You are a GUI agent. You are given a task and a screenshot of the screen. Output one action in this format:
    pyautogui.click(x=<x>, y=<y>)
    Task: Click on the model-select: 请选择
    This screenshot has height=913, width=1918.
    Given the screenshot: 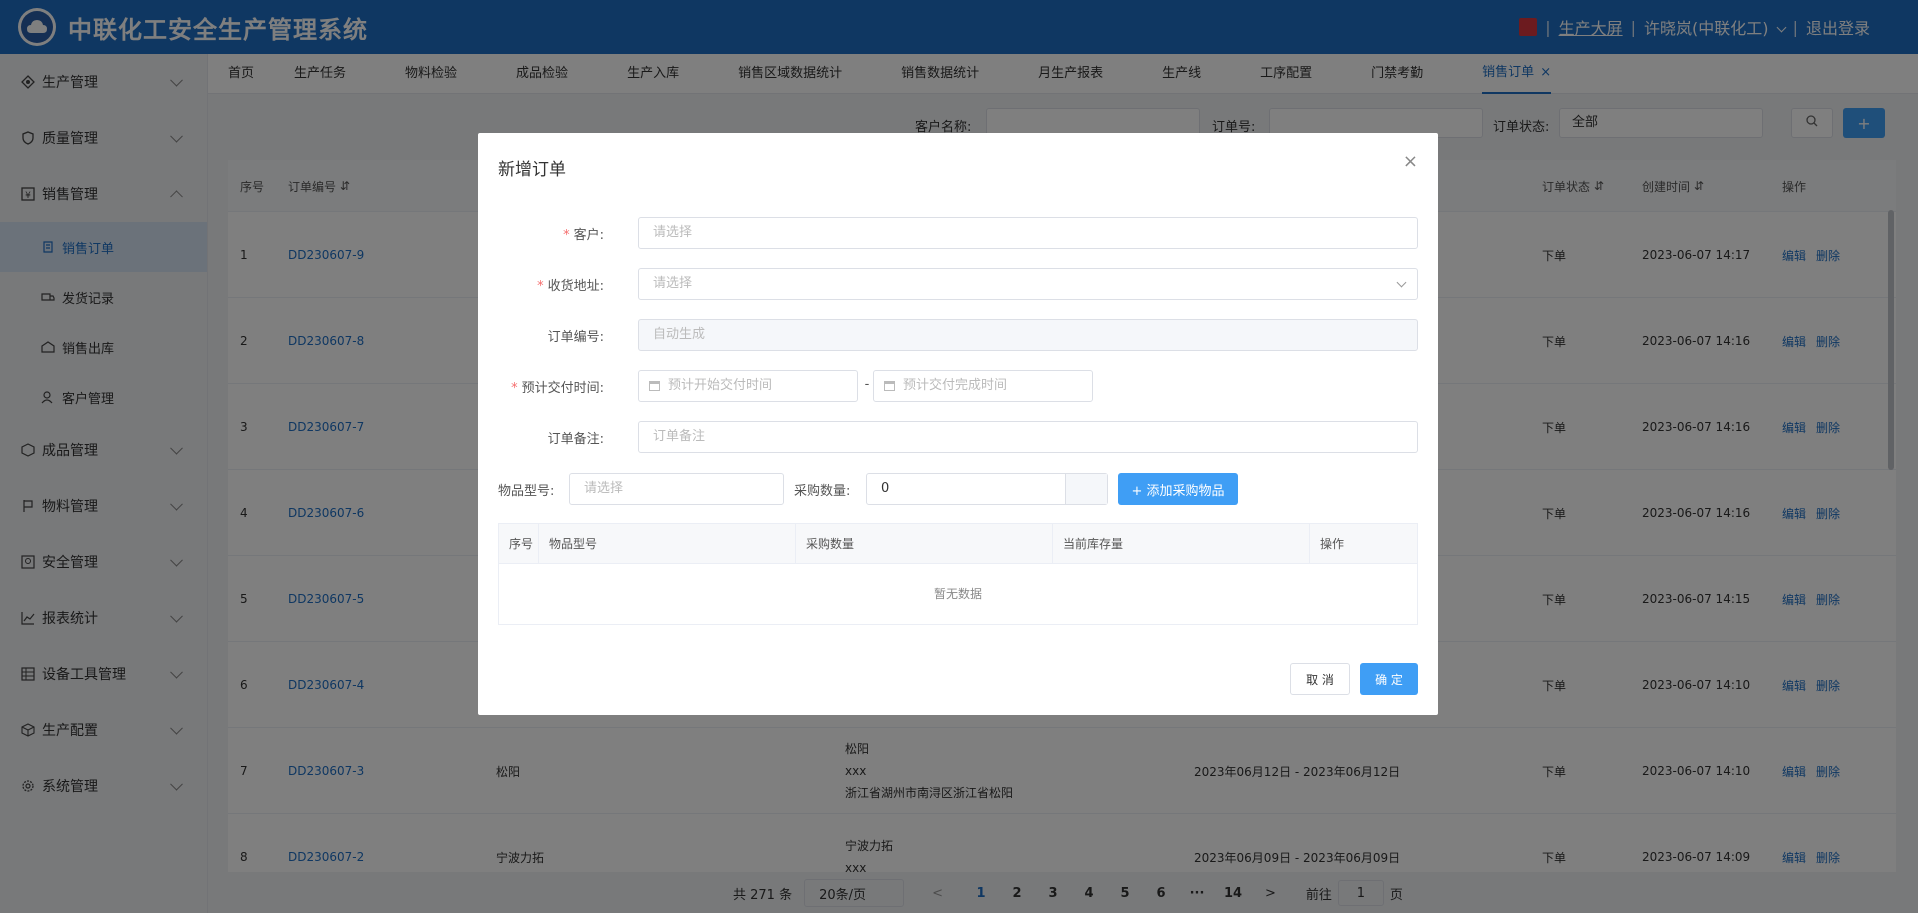 What is the action you would take?
    pyautogui.click(x=676, y=489)
    